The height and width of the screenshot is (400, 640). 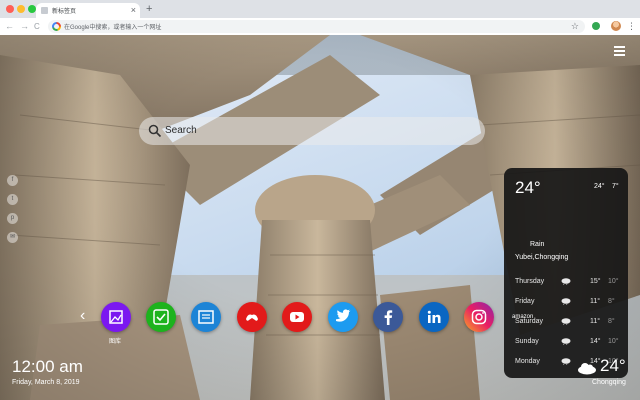 What do you see at coordinates (82, 316) in the screenshot?
I see `dock-prev-arrow: ‹` at bounding box center [82, 316].